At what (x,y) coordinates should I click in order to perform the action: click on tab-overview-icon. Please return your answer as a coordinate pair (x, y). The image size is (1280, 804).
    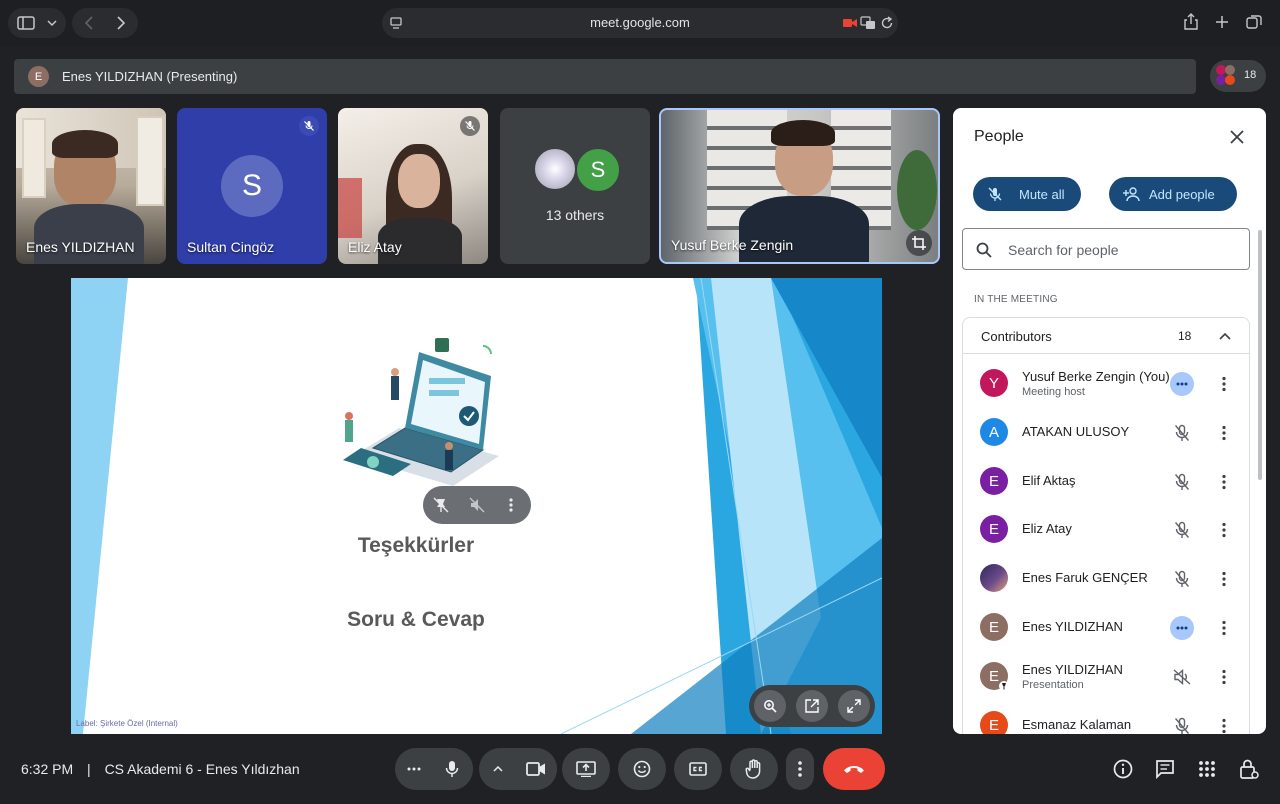
    Looking at the image, I should click on (1254, 22).